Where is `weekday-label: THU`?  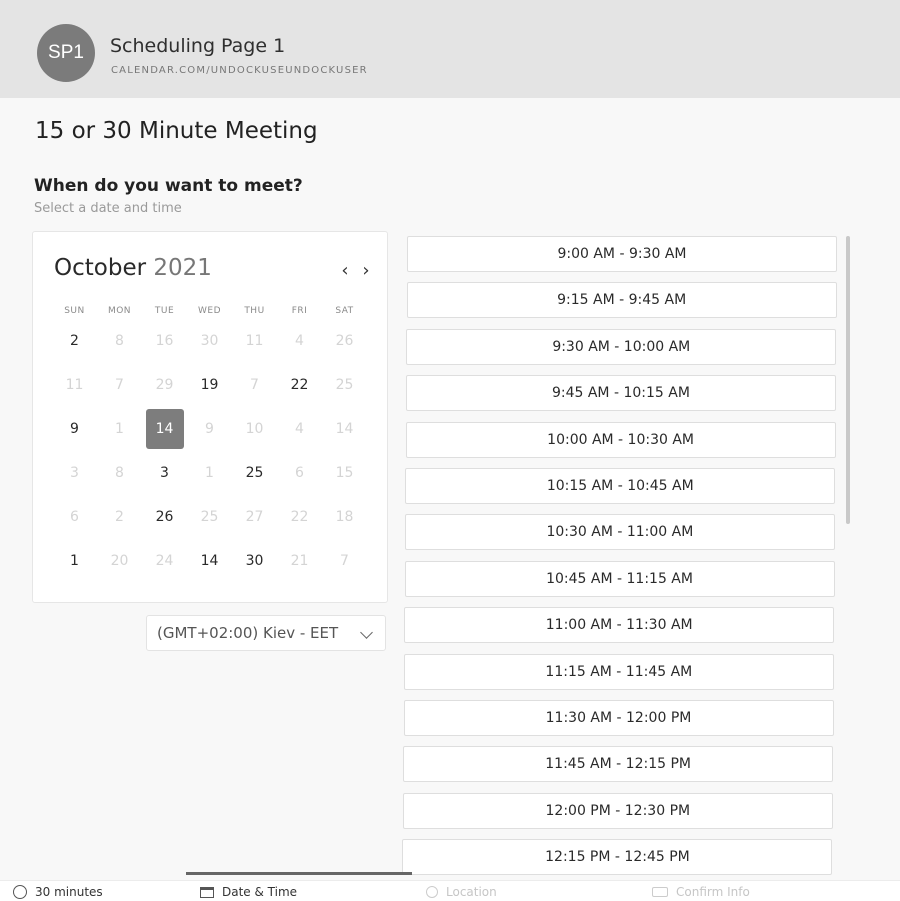
weekday-label: THU is located at coordinates (254, 310).